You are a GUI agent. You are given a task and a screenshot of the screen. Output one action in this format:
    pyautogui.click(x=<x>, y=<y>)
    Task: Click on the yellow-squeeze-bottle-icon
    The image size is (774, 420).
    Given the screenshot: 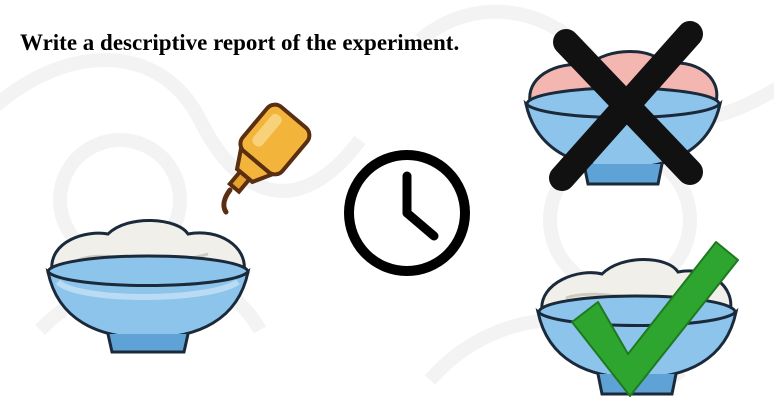 What is the action you would take?
    pyautogui.click(x=266, y=158)
    